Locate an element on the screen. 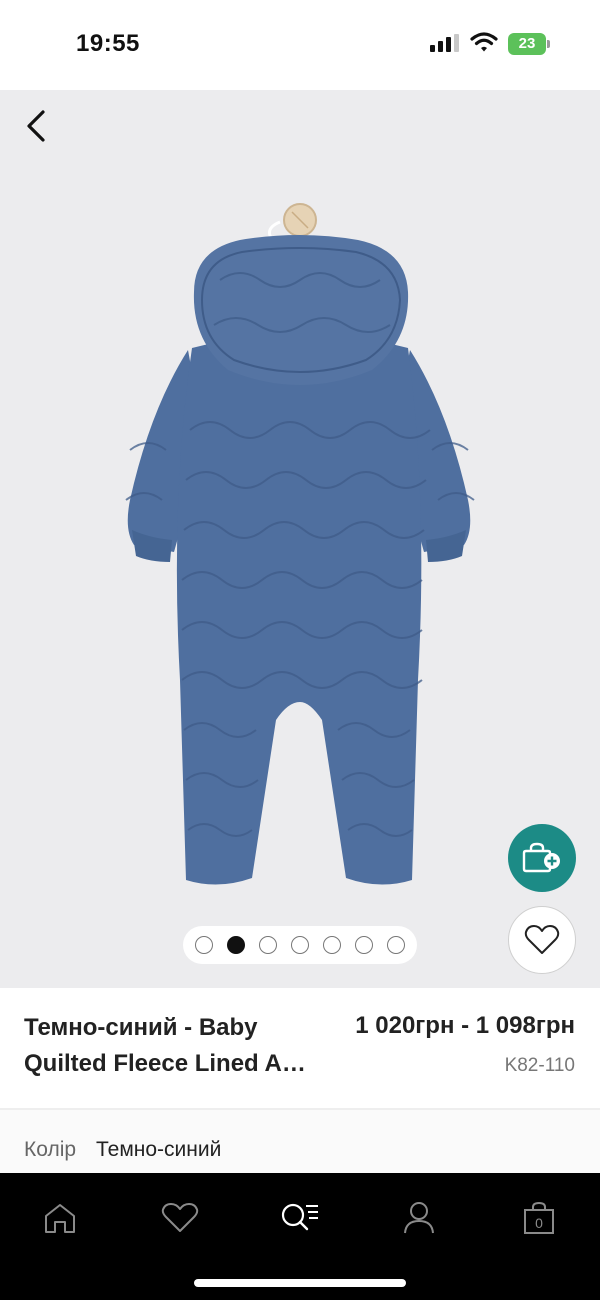 Image resolution: width=600 pixels, height=1300 pixels. colour-label: Колір is located at coordinates (50, 1149).